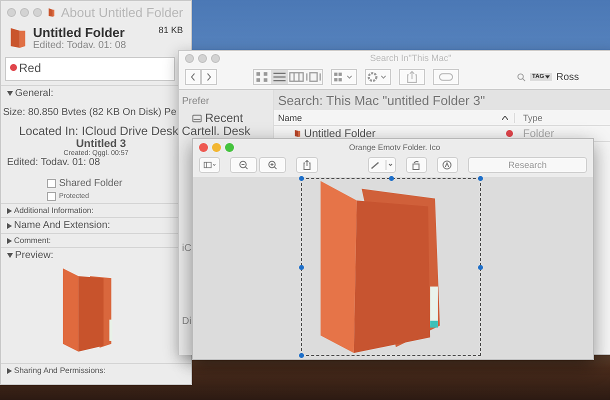 The width and height of the screenshot is (610, 400). I want to click on sidebar-toggle-button, so click(209, 165).